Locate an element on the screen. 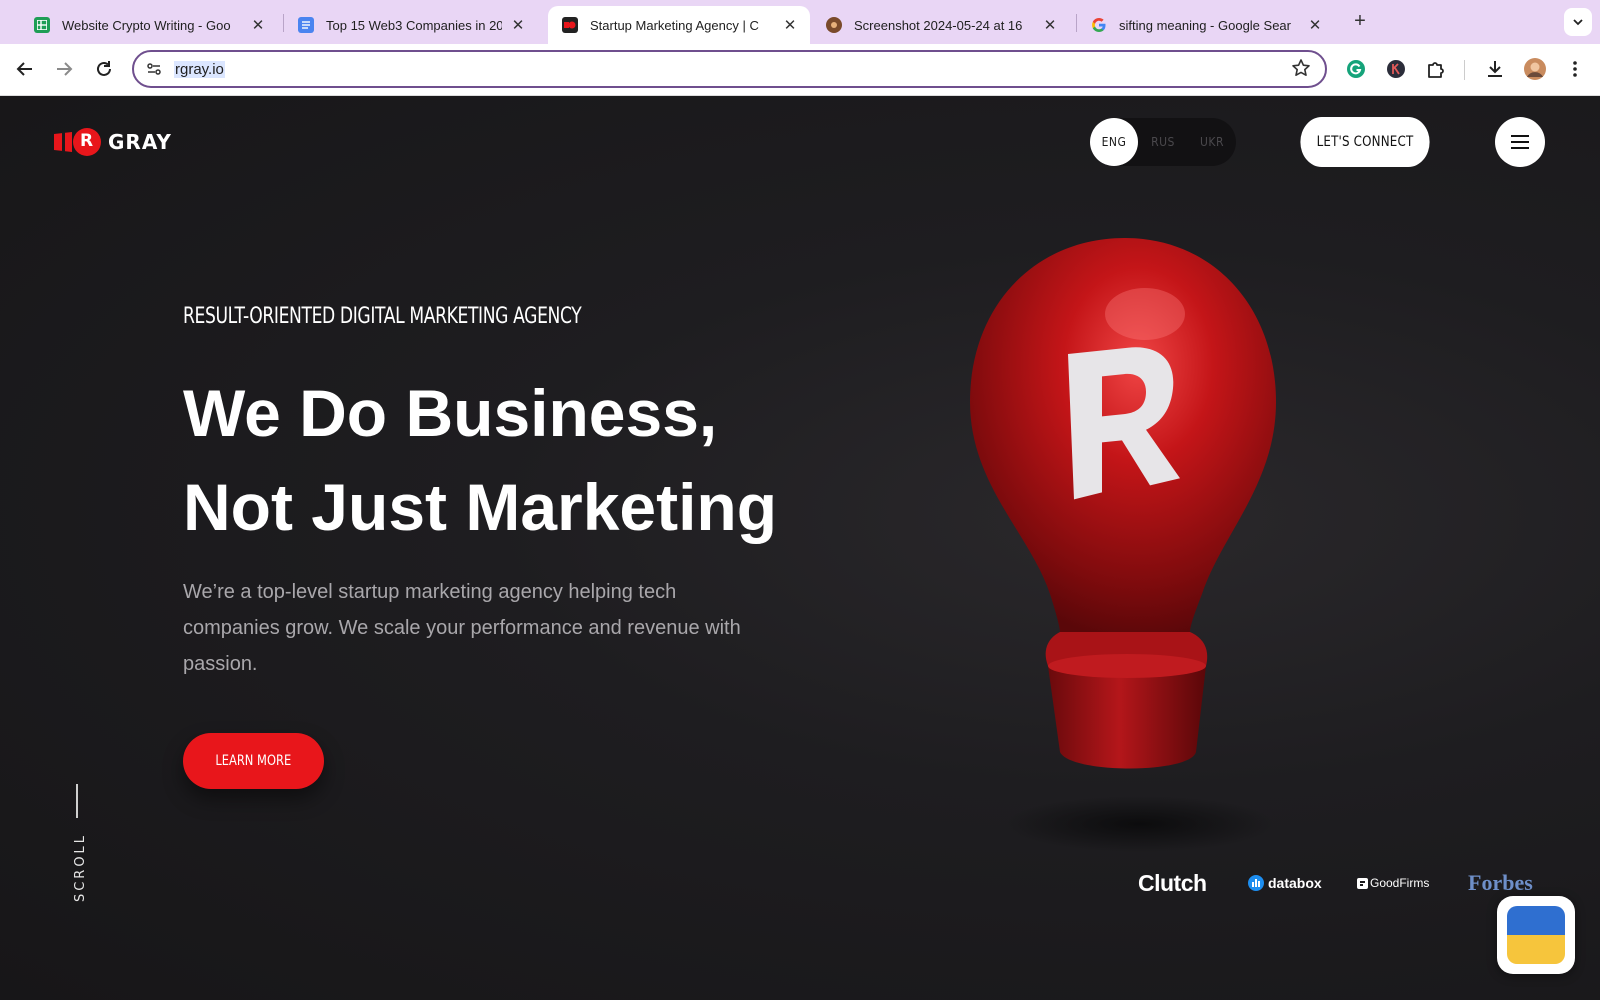 The width and height of the screenshot is (1600, 1000). browser-menu-button is located at coordinates (1575, 69).